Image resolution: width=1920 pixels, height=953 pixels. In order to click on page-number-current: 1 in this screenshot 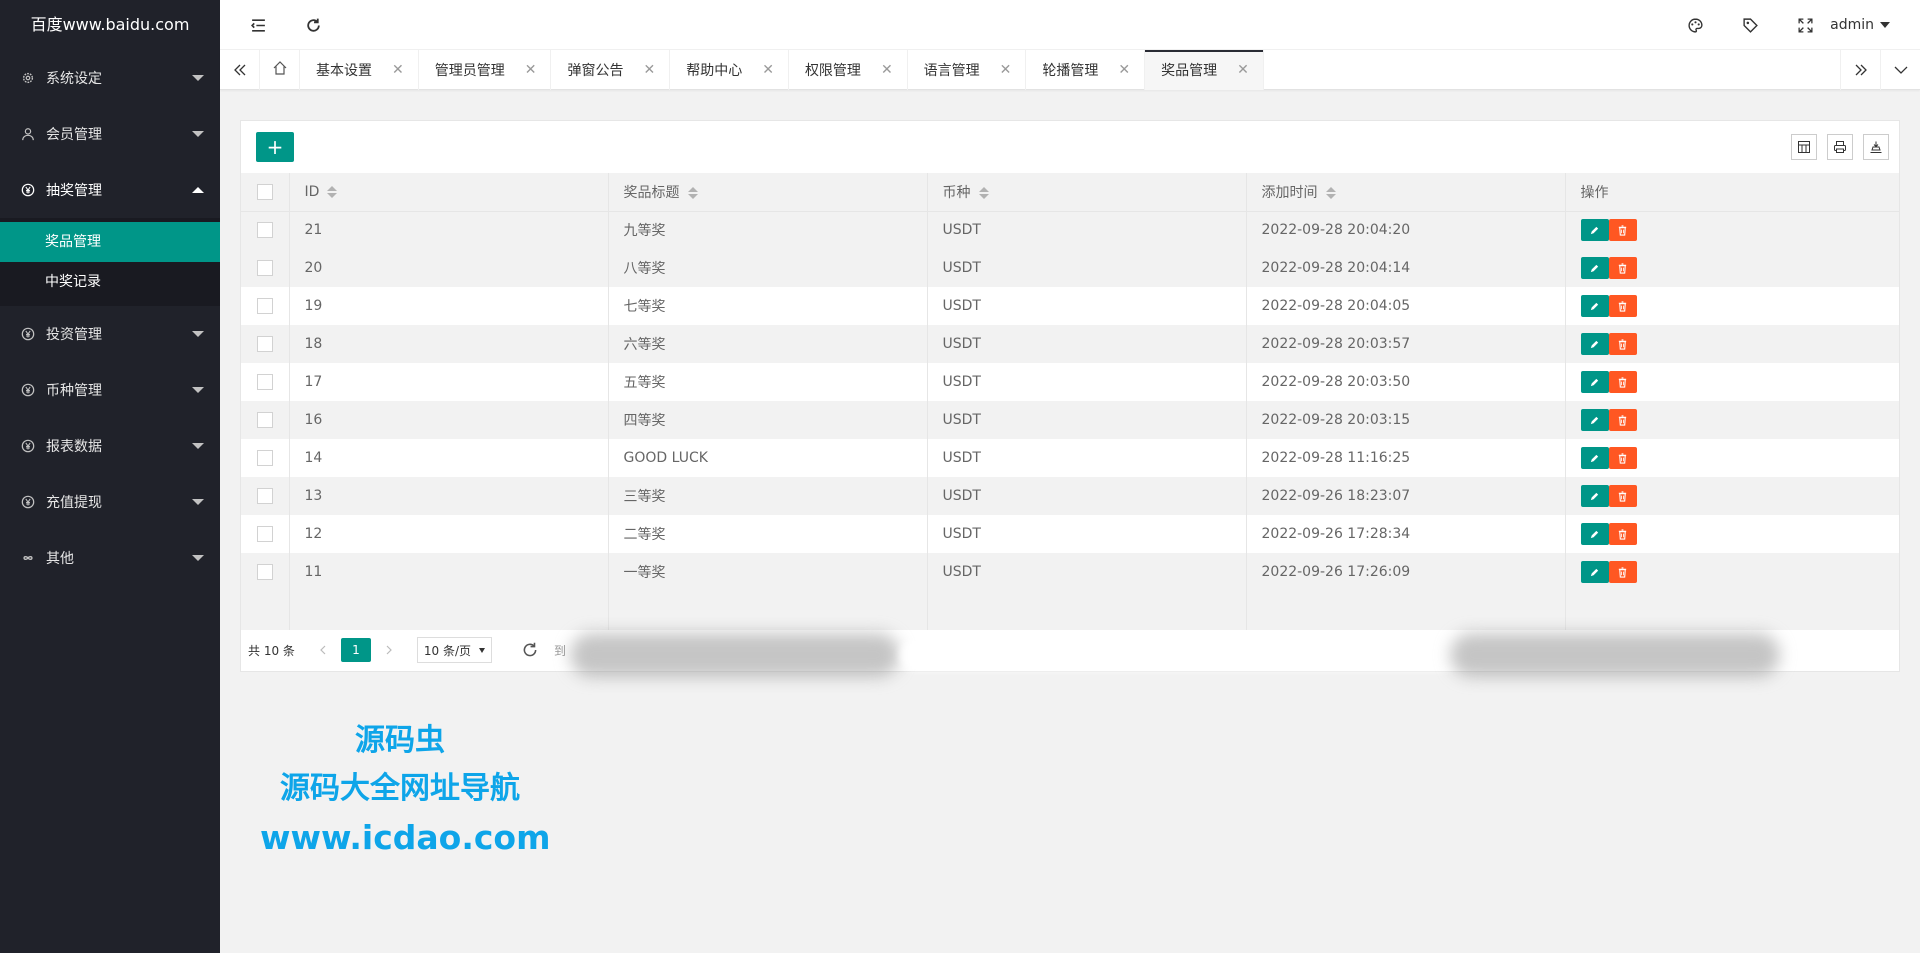, I will do `click(355, 650)`.